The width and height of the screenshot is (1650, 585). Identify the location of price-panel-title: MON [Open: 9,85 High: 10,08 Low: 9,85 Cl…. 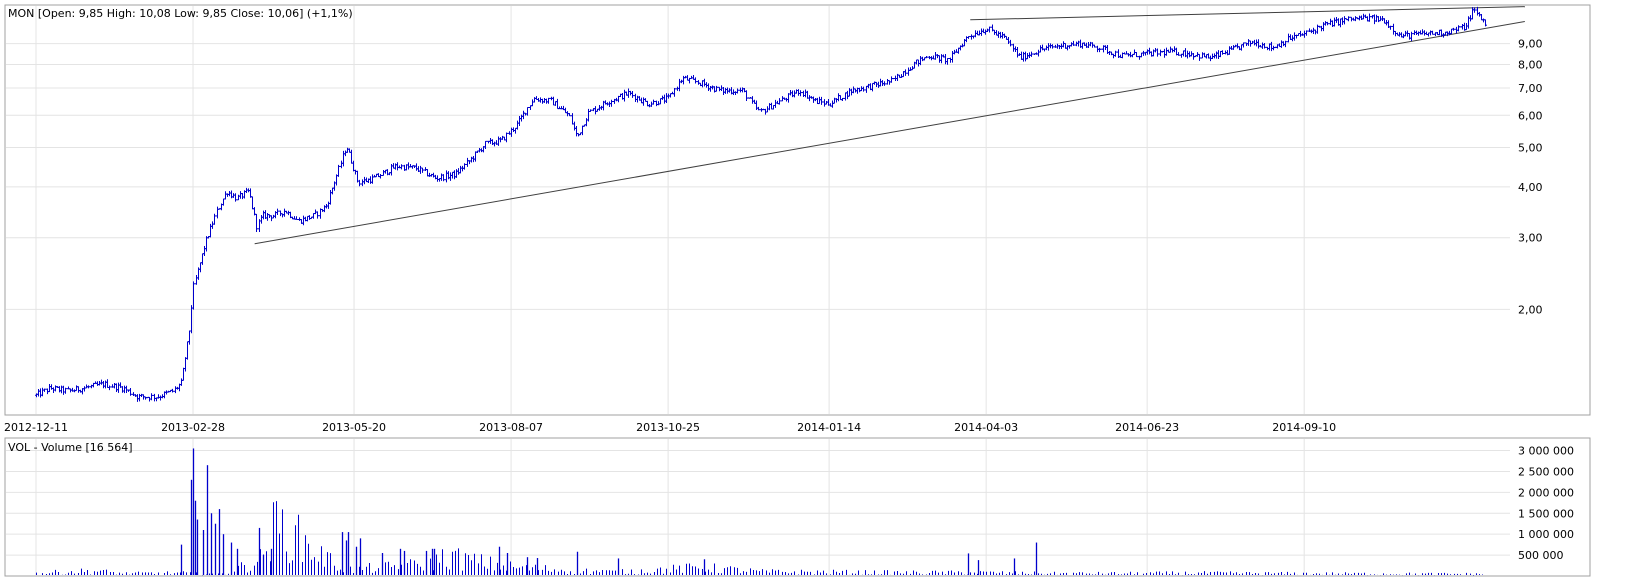
(180, 13).